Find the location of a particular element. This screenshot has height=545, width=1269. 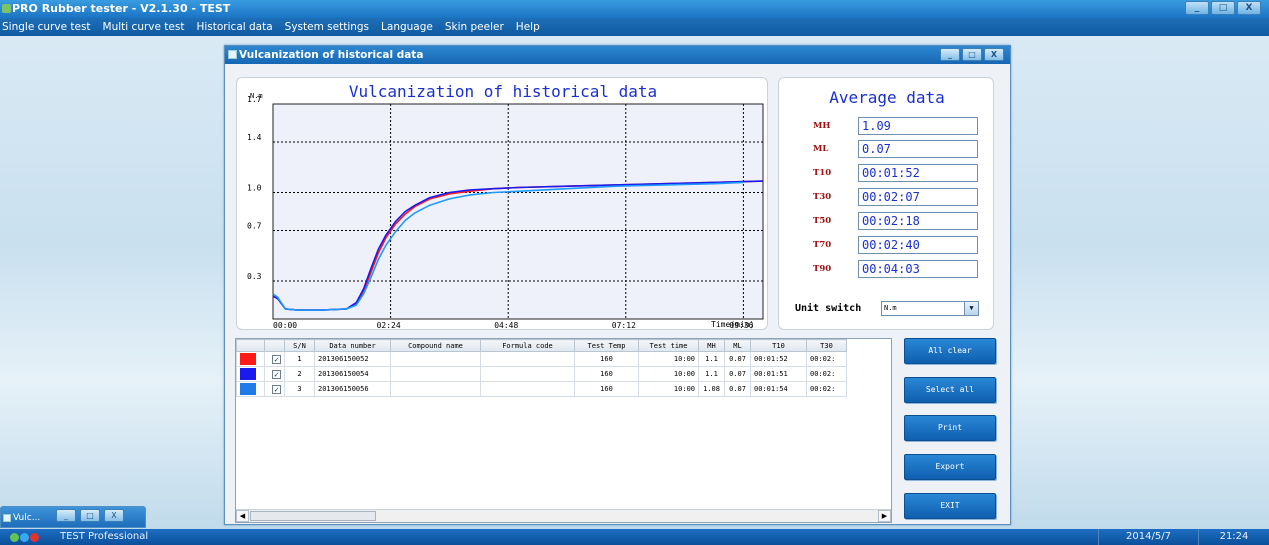

menu-language: Language is located at coordinates (407, 27).